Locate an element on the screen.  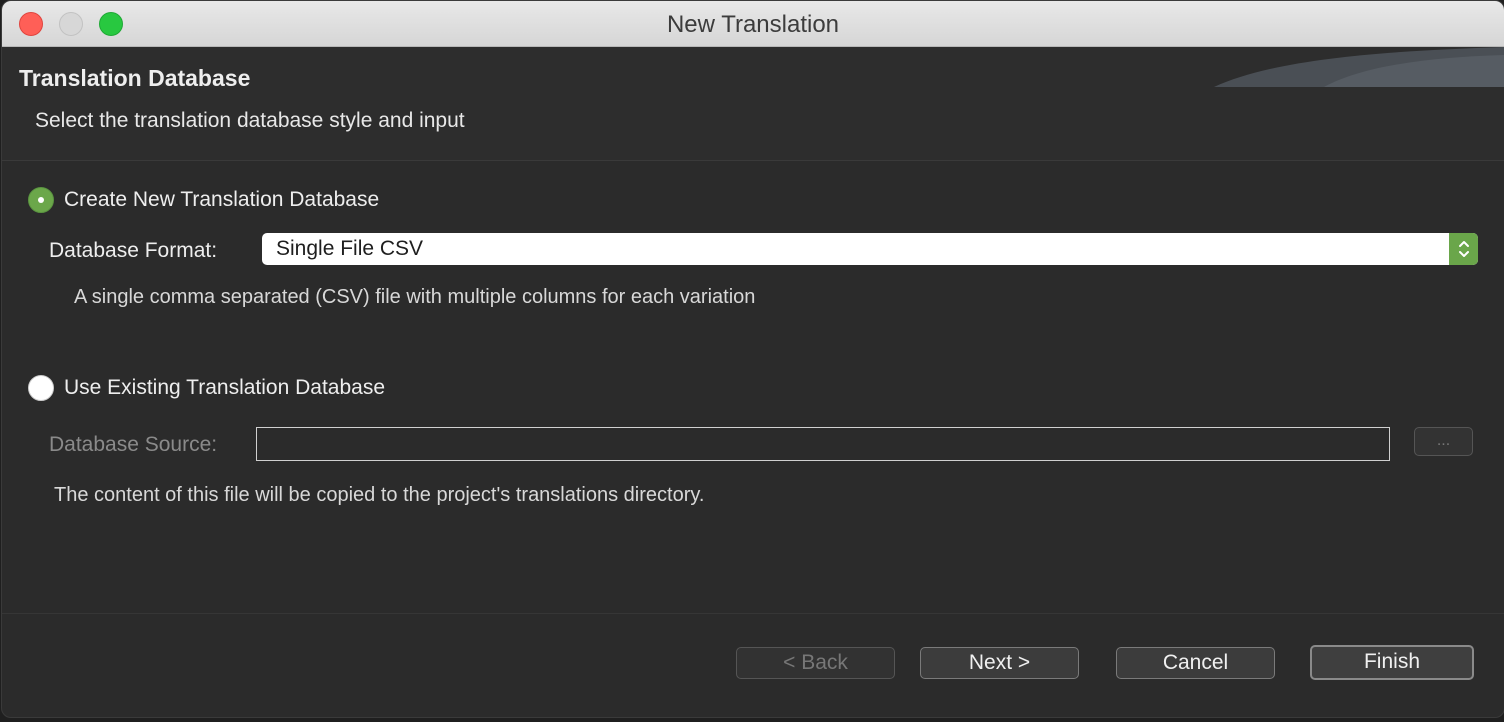
finish-button: Finish is located at coordinates (1392, 662).